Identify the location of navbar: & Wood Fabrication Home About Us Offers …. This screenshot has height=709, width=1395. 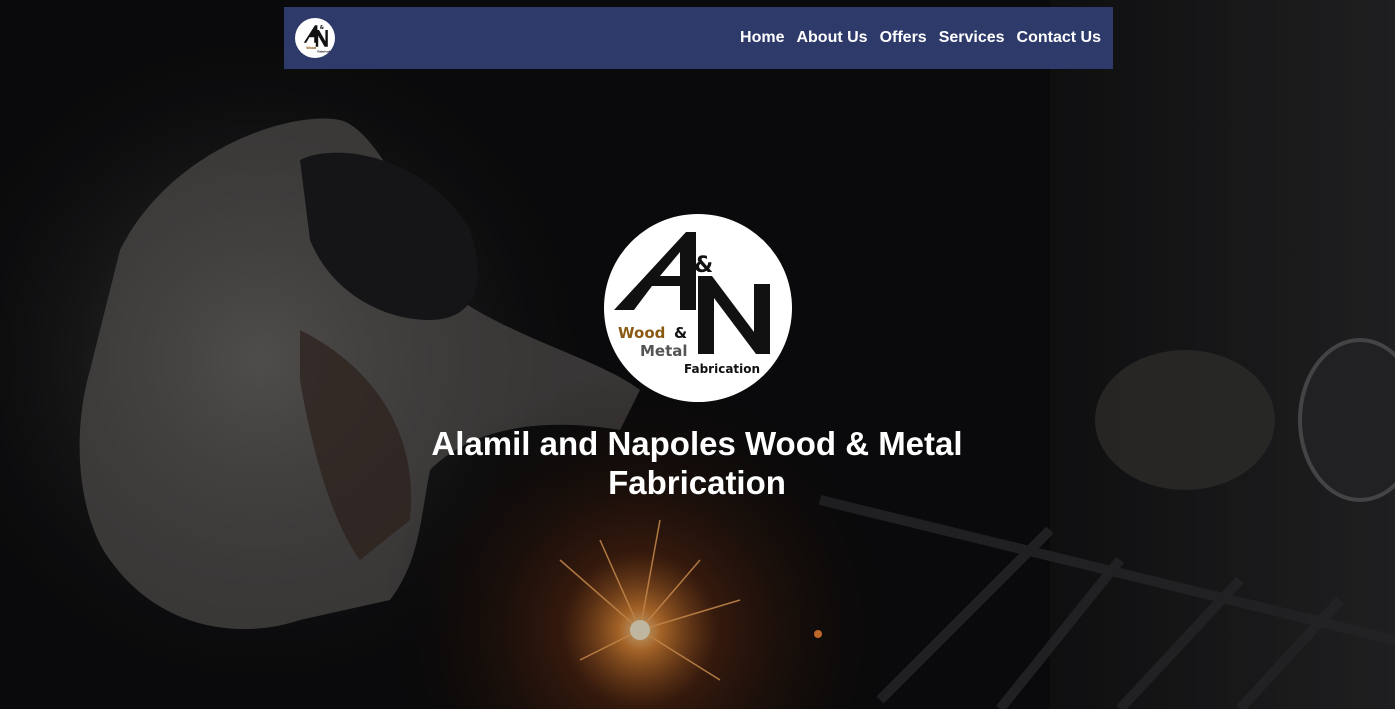
(698, 38).